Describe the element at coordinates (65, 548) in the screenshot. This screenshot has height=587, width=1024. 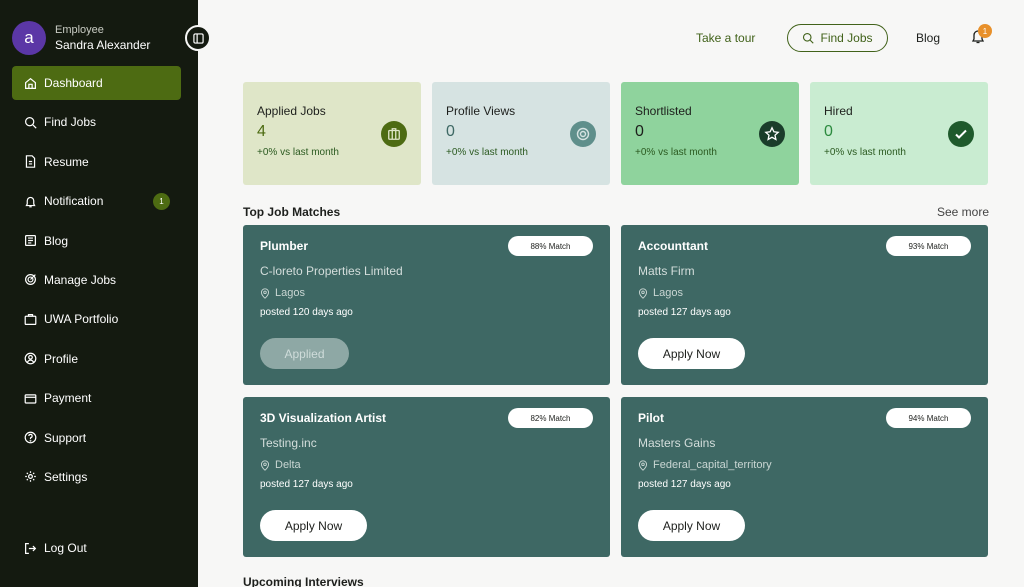
I see `logout-label: Log Out` at that location.